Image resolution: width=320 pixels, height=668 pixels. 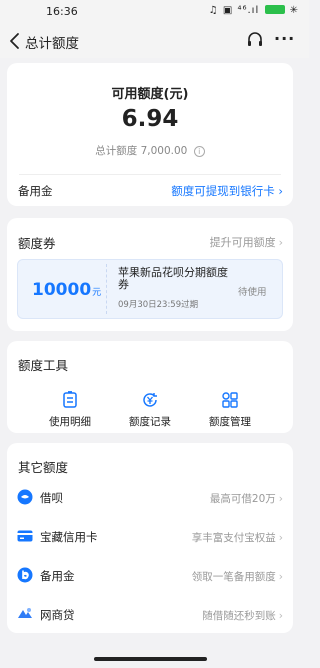 What do you see at coordinates (70, 422) in the screenshot?
I see `tool-label: 使用明细` at bounding box center [70, 422].